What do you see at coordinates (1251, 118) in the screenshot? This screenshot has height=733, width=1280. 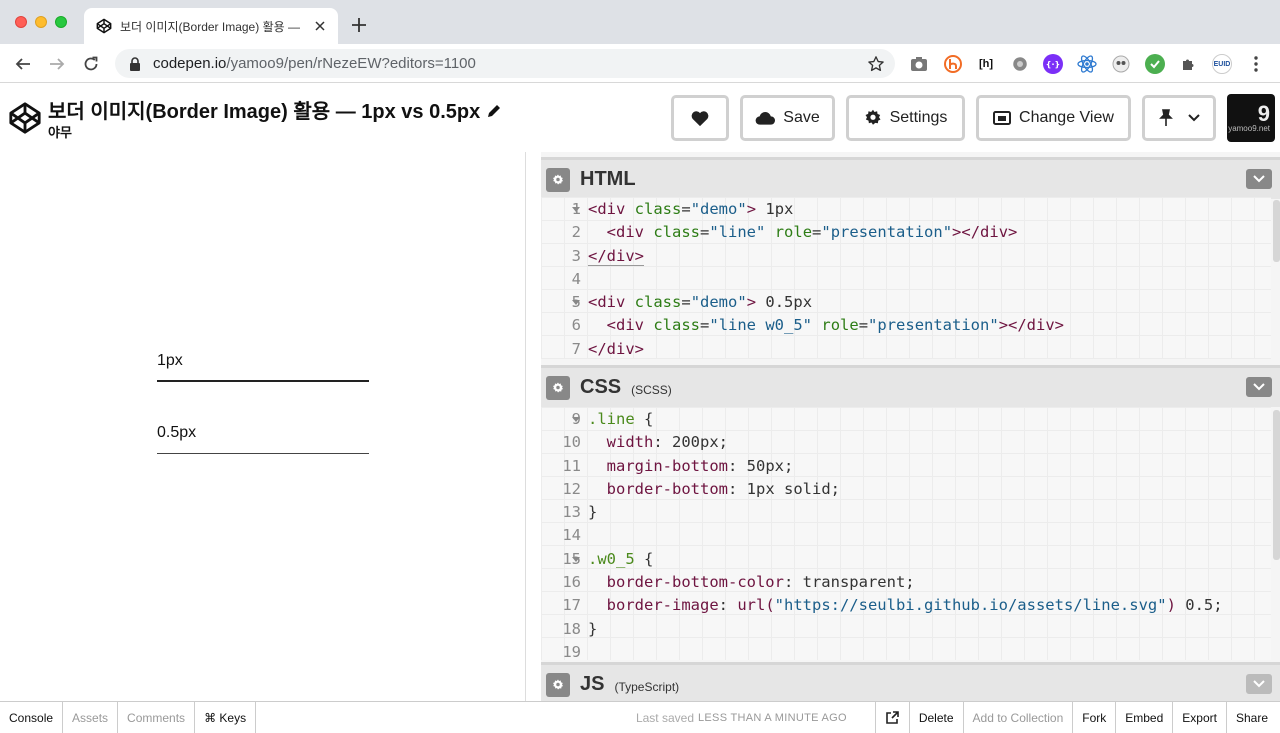 I see `avatar: 9 yamoo9.net` at bounding box center [1251, 118].